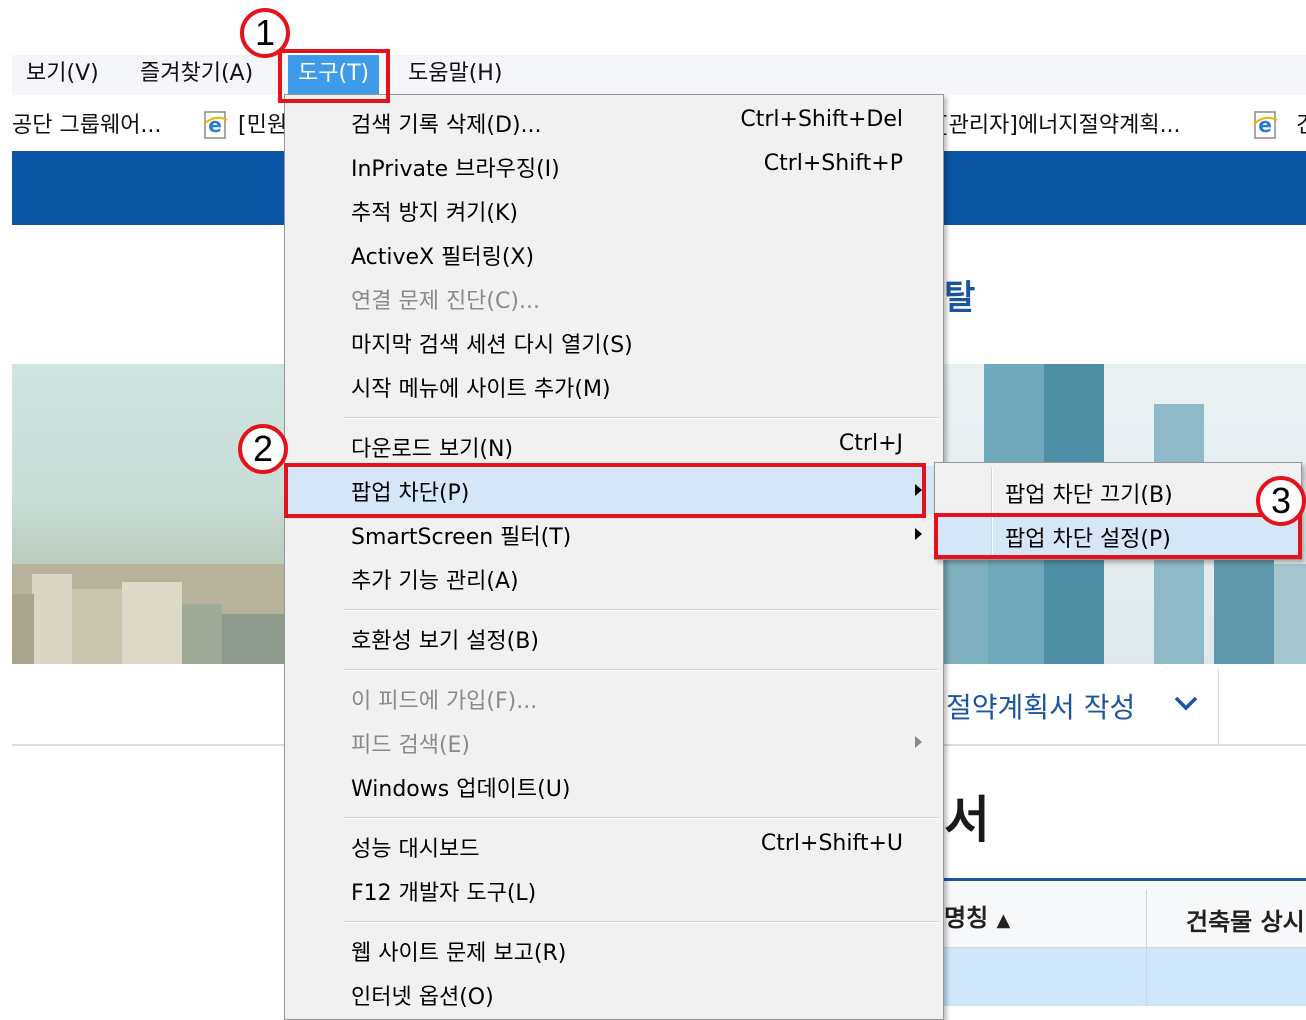 The width and height of the screenshot is (1306, 1020). What do you see at coordinates (445, 639) in the screenshot?
I see `menu-item-compat-view: 호환성 보기 설정(B)` at bounding box center [445, 639].